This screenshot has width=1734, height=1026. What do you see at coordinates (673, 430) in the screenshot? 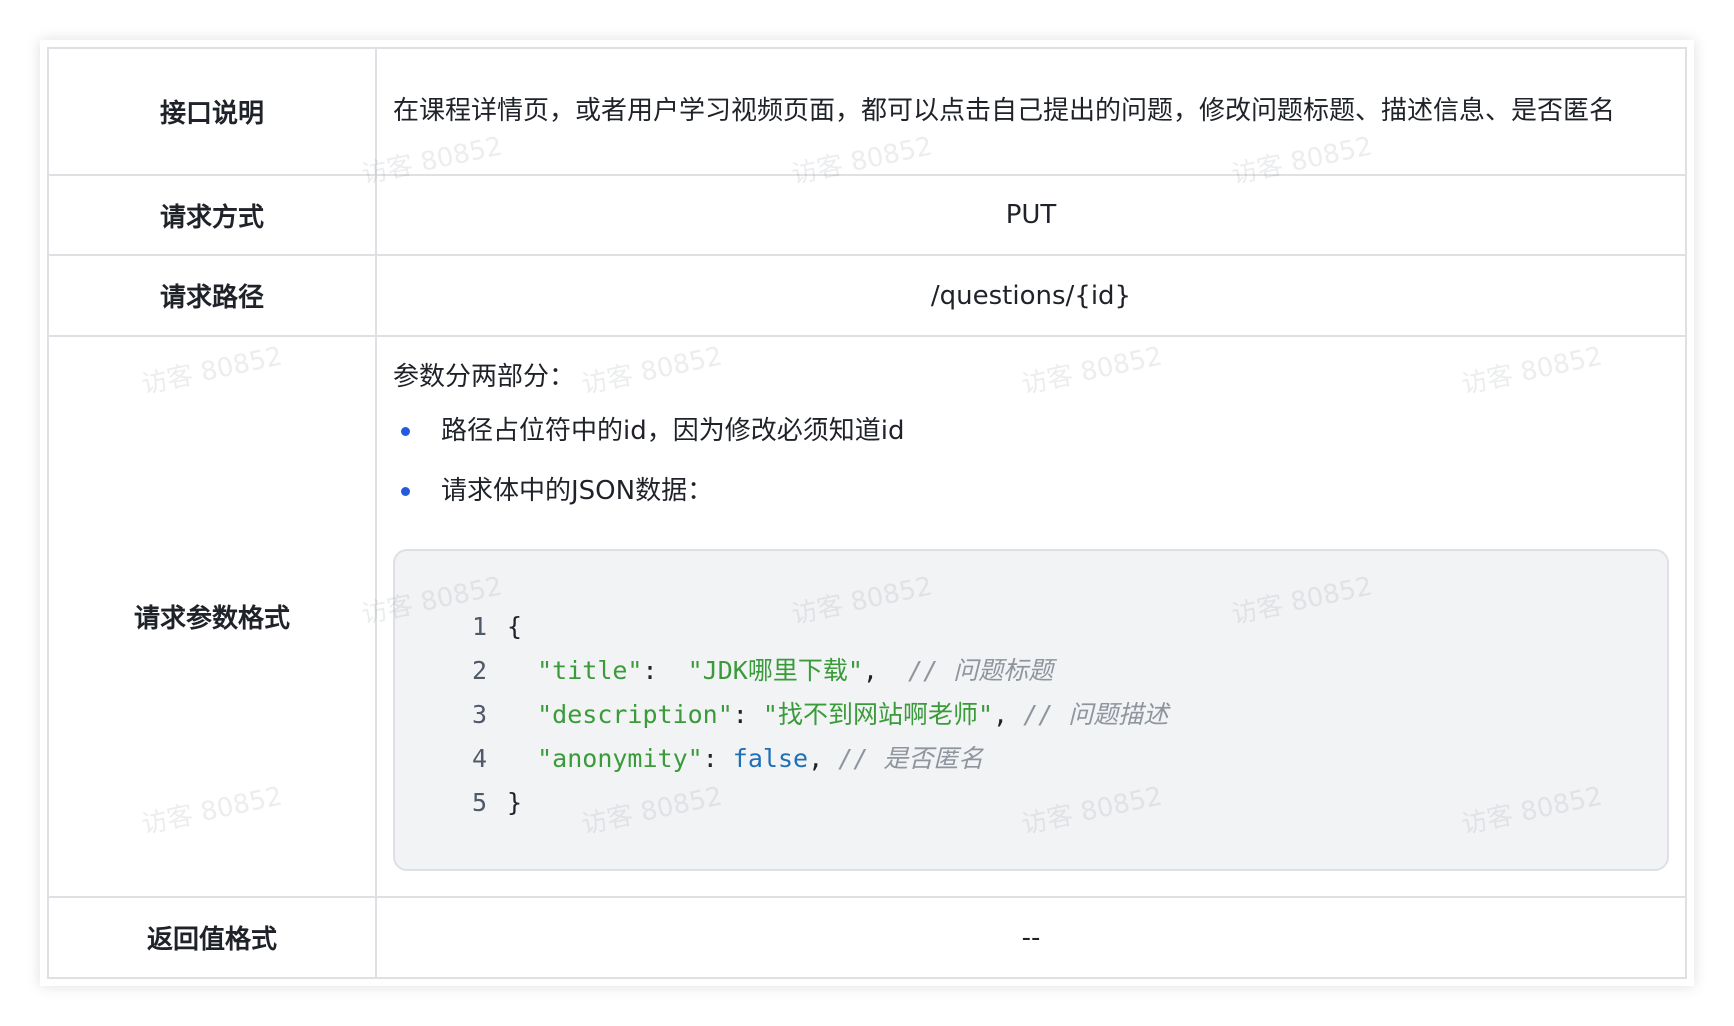
I see `bullet-text: 路径占位符中的id，因为修改必须知道id` at bounding box center [673, 430].